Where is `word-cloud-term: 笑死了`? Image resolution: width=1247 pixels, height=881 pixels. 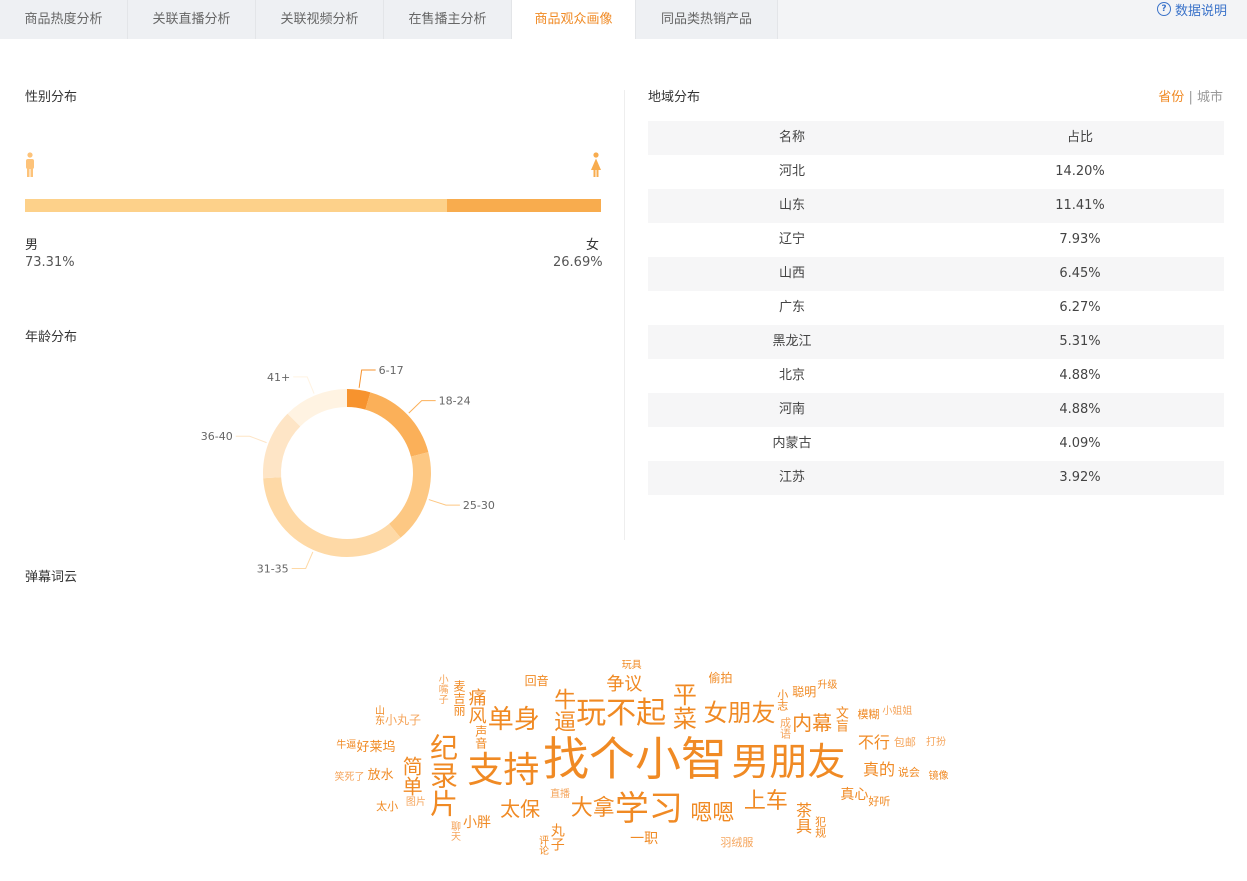
word-cloud-term: 笑死了 is located at coordinates (349, 777).